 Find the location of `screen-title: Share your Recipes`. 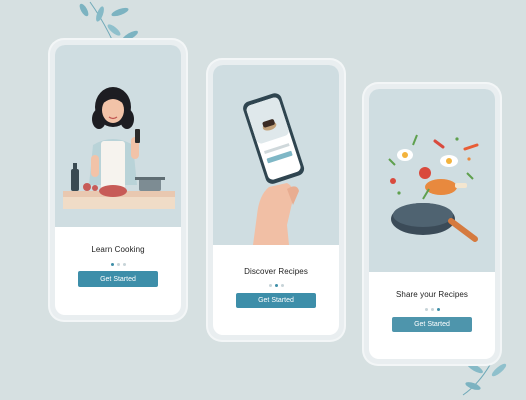

screen-title: Share your Recipes is located at coordinates (432, 294).